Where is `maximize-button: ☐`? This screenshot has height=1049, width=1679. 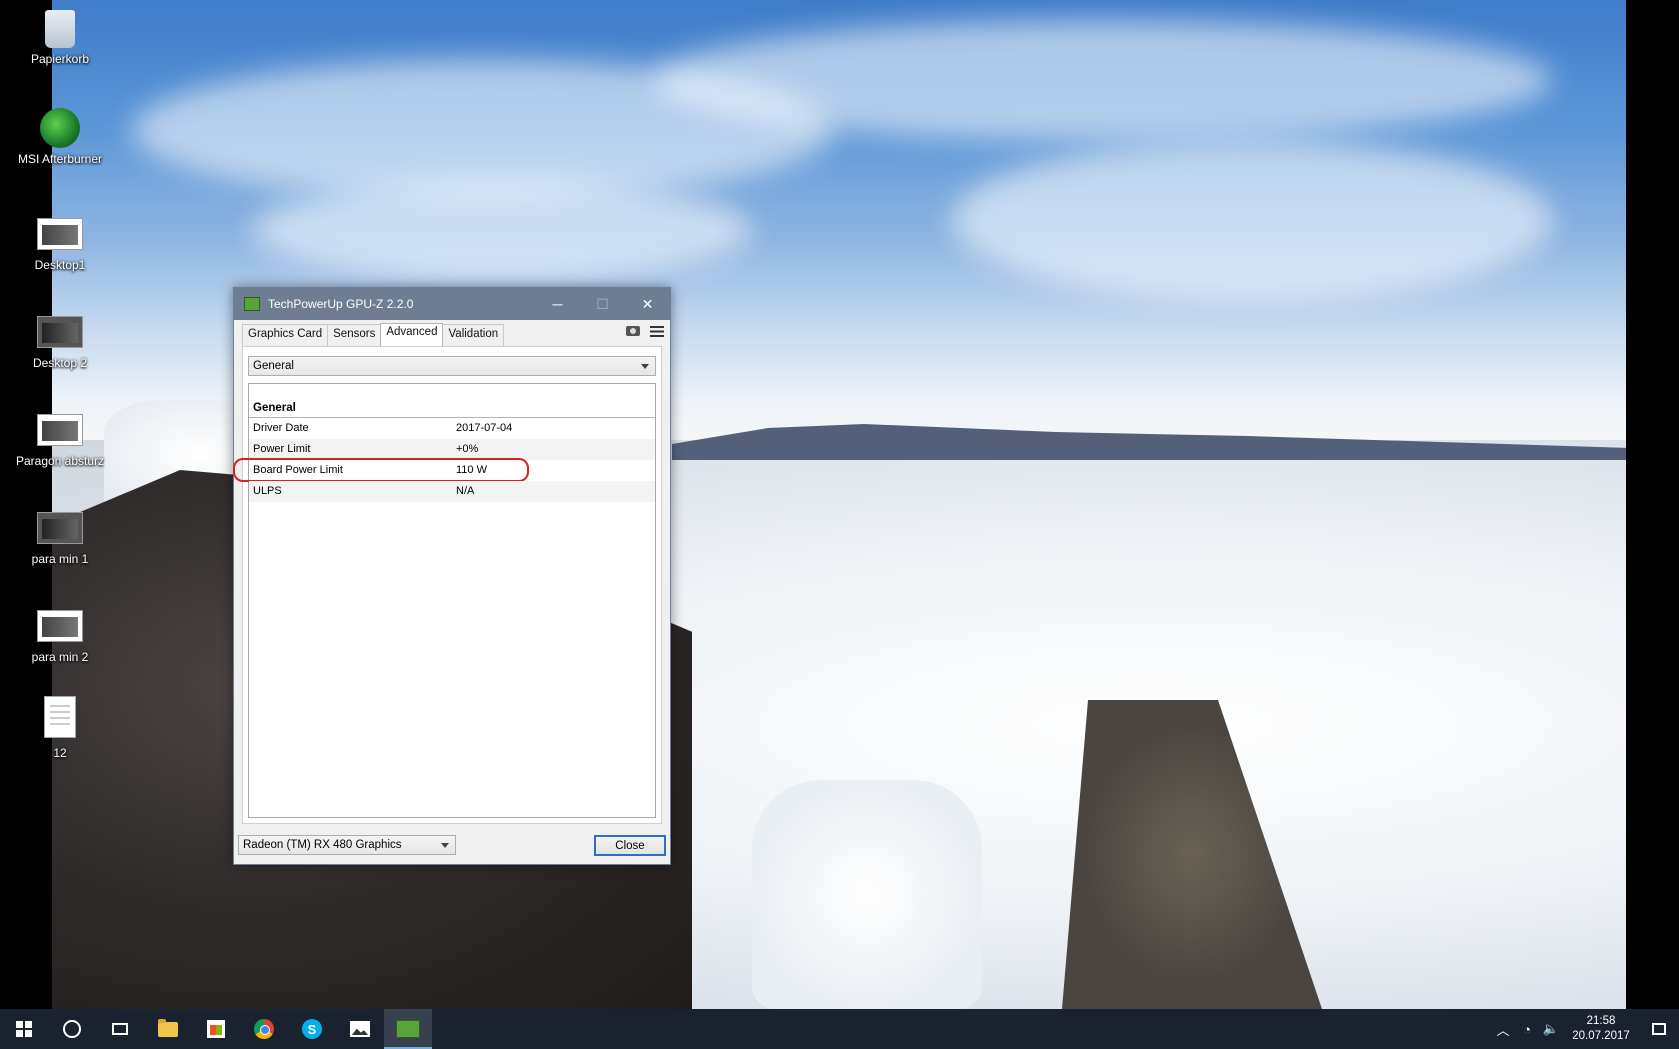 maximize-button: ☐ is located at coordinates (602, 304).